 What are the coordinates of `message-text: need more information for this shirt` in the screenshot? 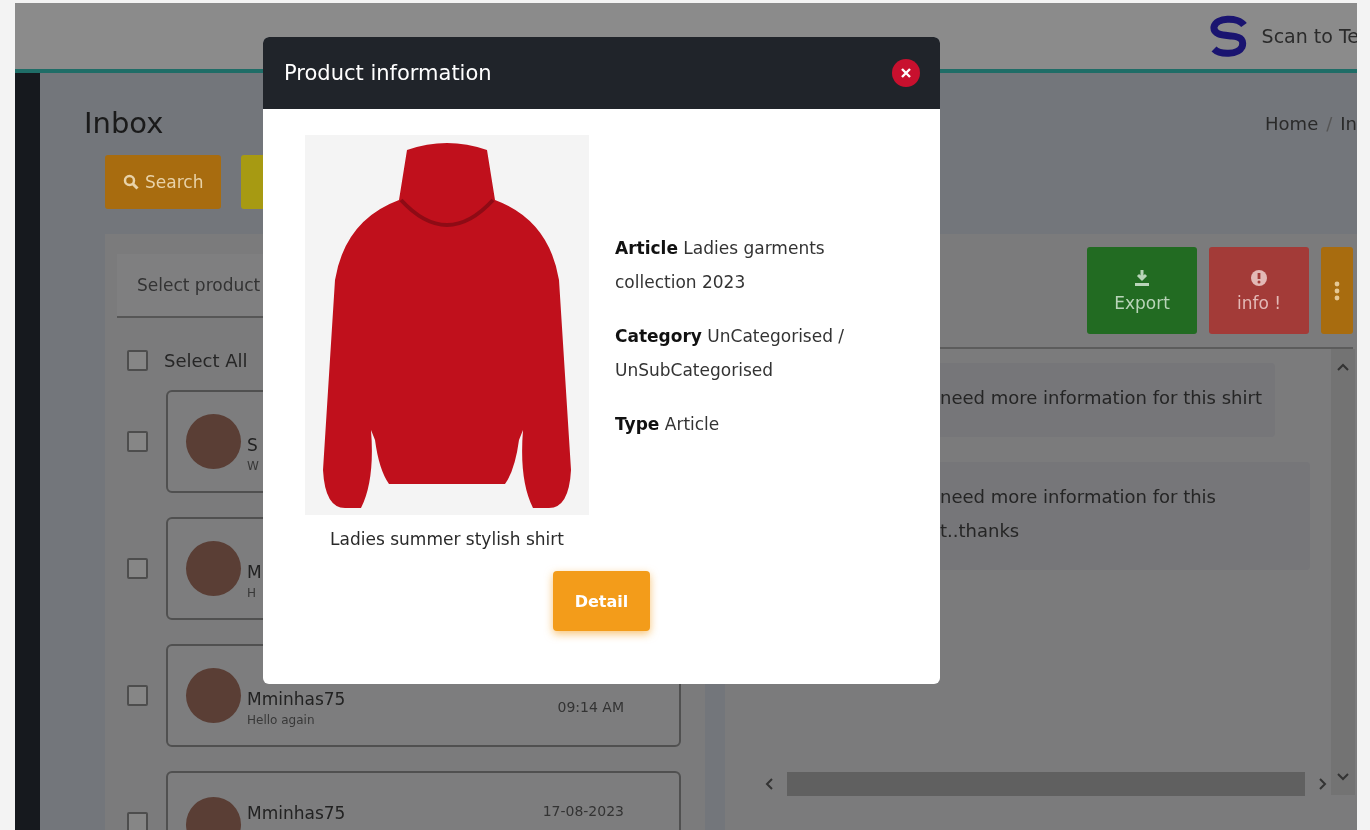 It's located at (1101, 398).